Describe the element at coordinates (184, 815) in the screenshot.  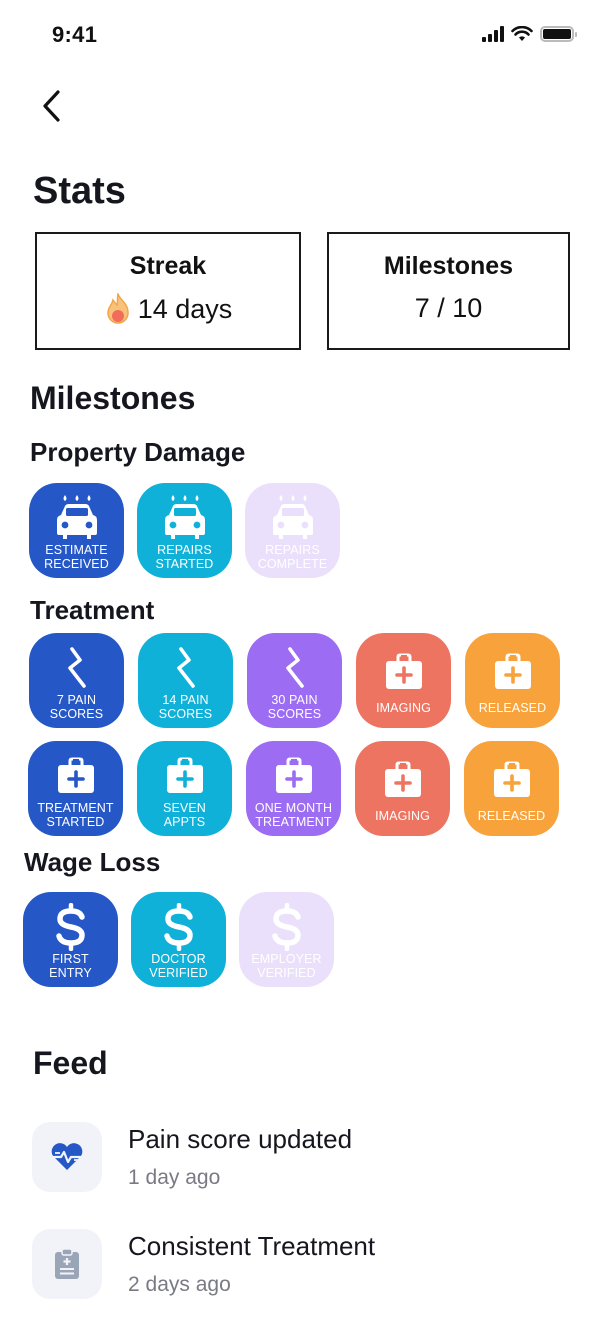
I see `badge-label: SEVEN APPTS` at that location.